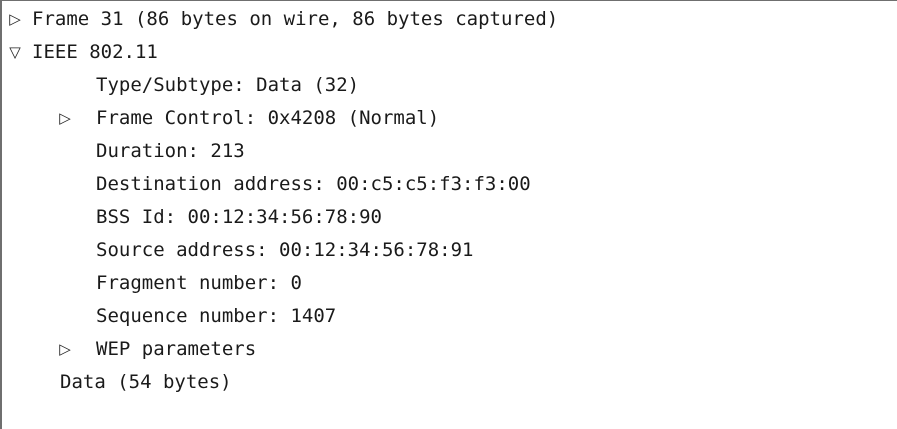 This screenshot has width=897, height=429. I want to click on tree-item-label: Sequence number: 1407, so click(216, 316).